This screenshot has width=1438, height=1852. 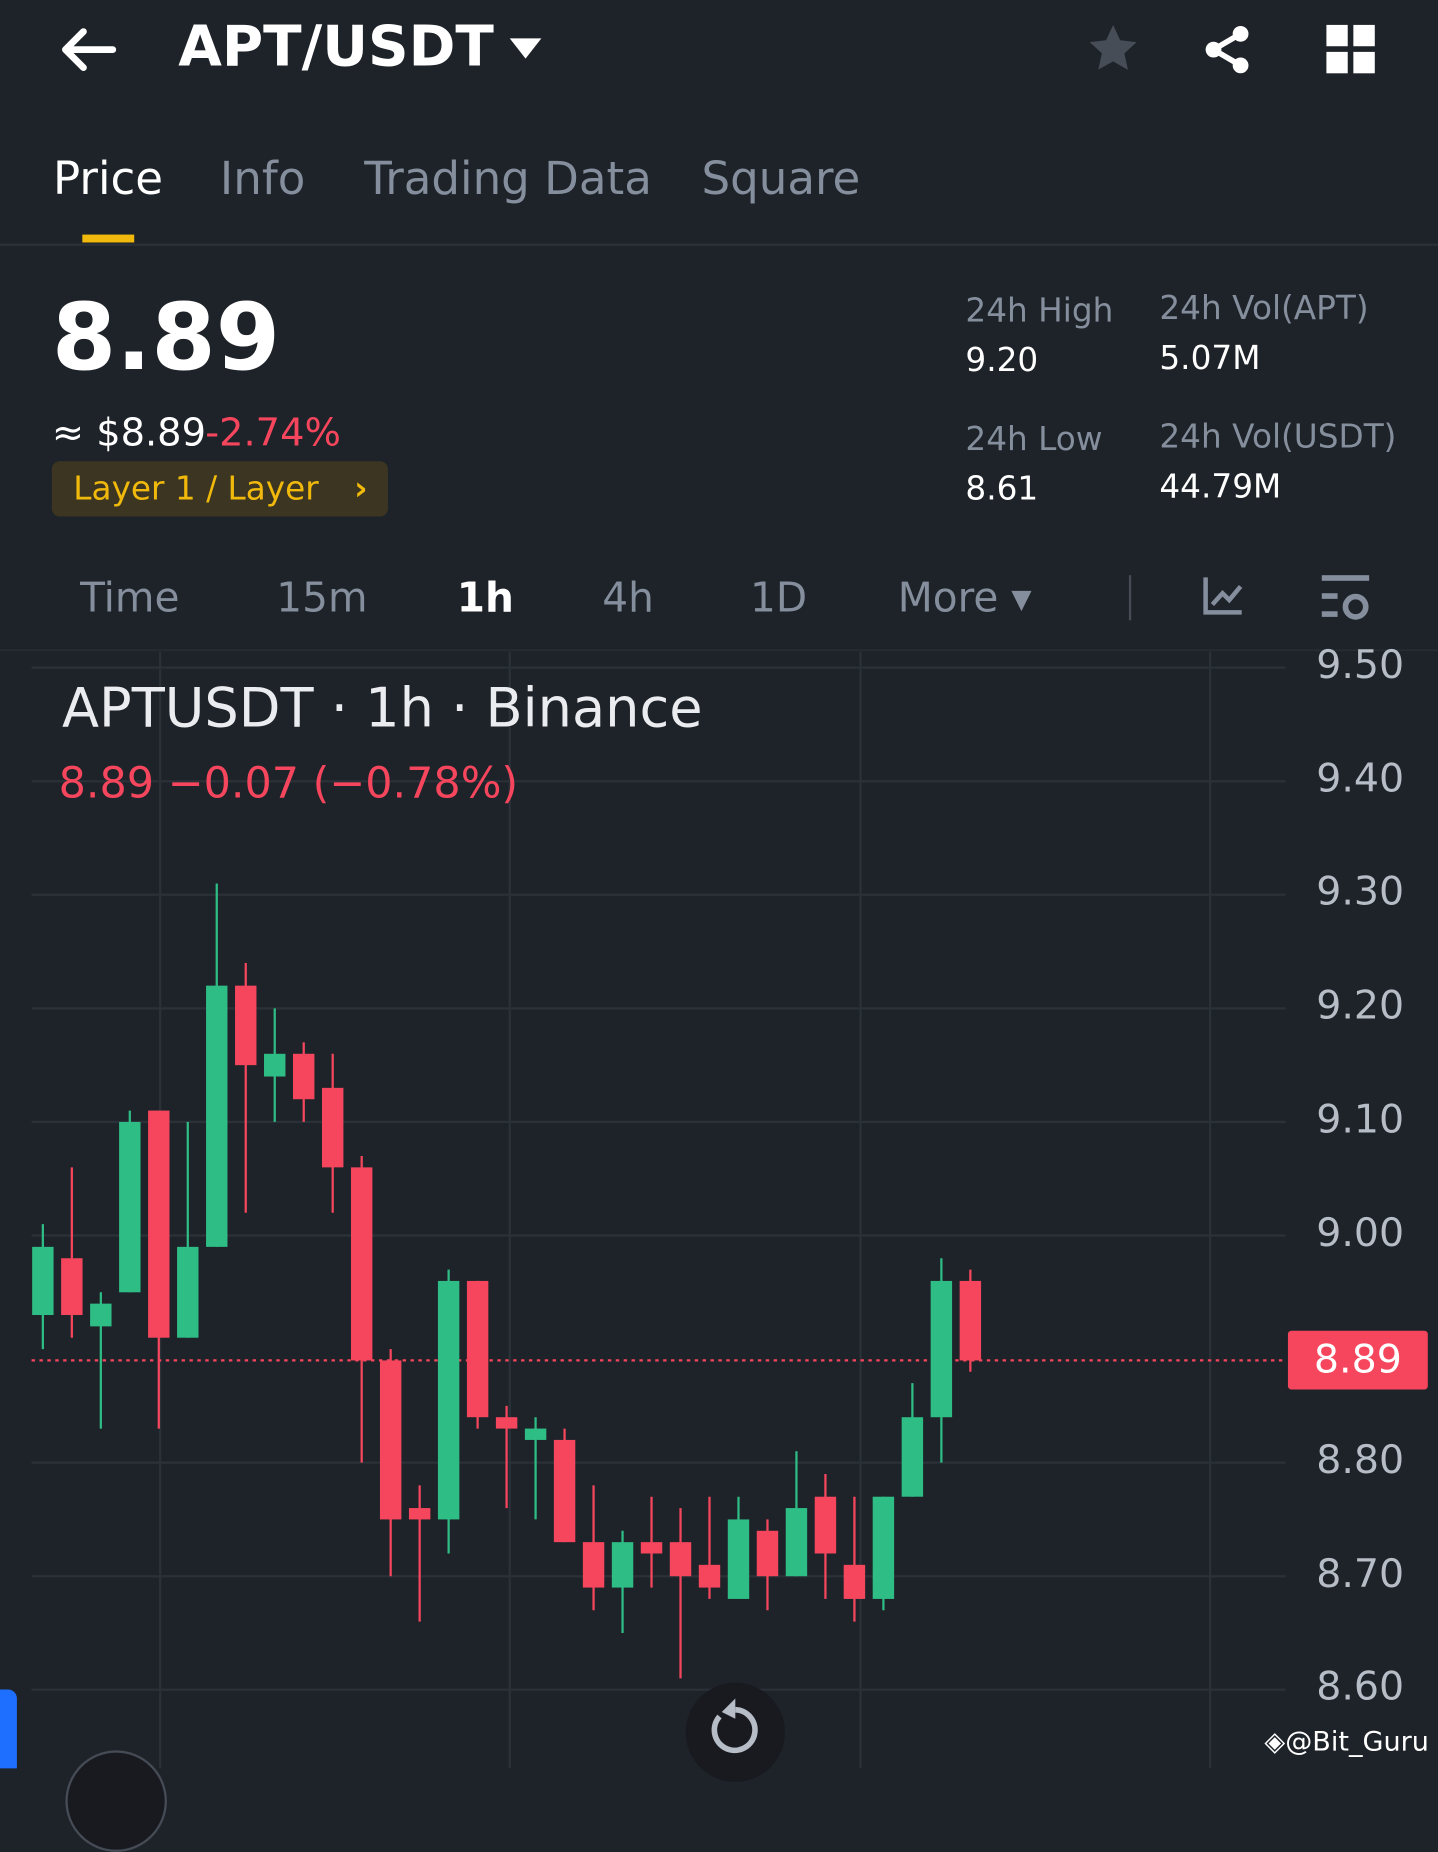 What do you see at coordinates (1360, 1460) in the screenshot?
I see `y-axis-tick: 8.80` at bounding box center [1360, 1460].